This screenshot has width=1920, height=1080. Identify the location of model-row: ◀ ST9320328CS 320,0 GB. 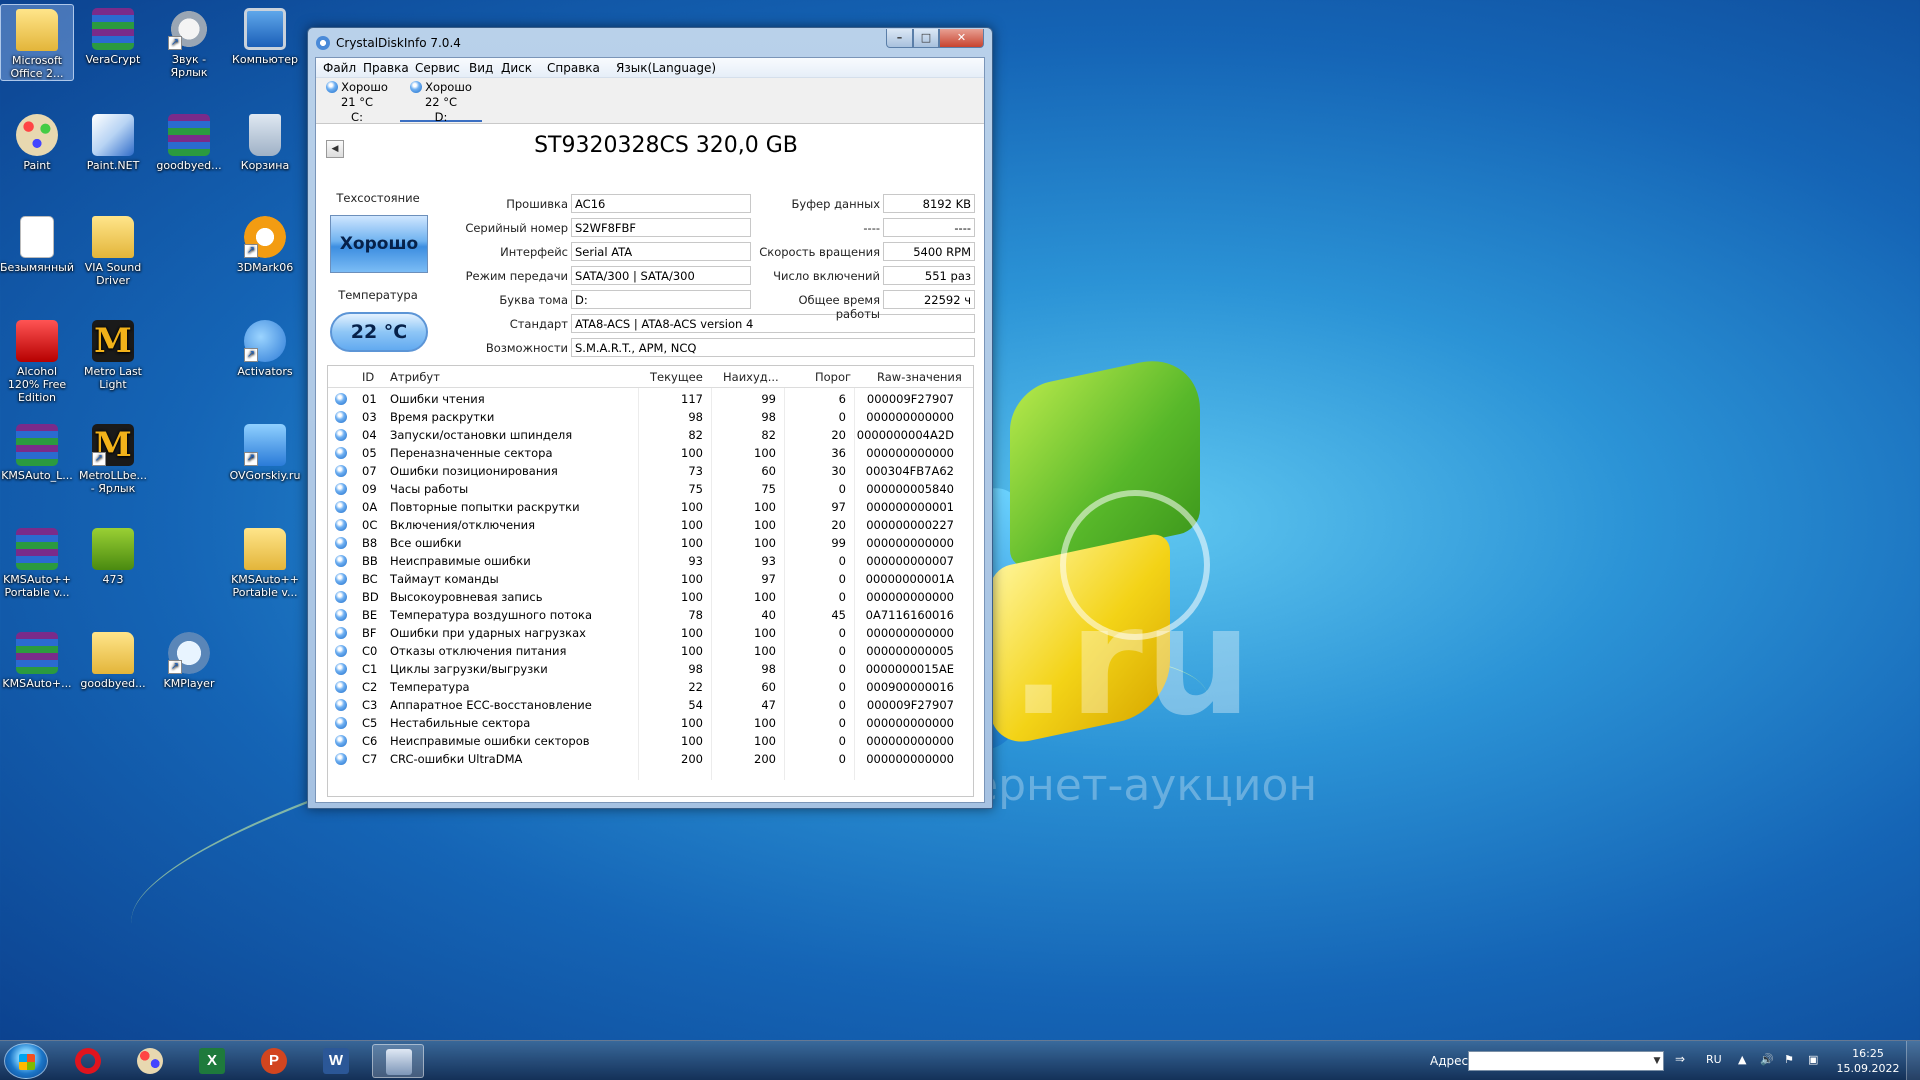
(650, 142).